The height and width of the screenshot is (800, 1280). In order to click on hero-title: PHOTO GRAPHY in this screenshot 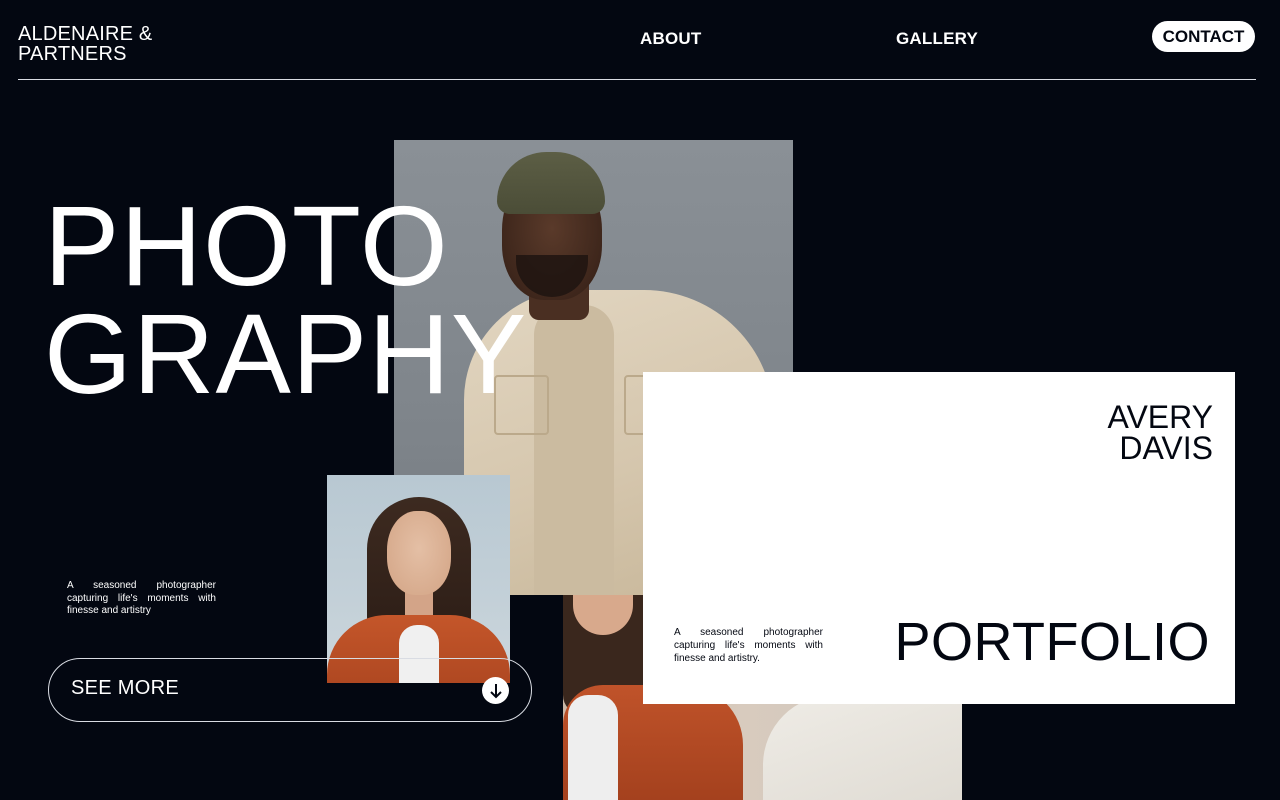, I will do `click(286, 300)`.